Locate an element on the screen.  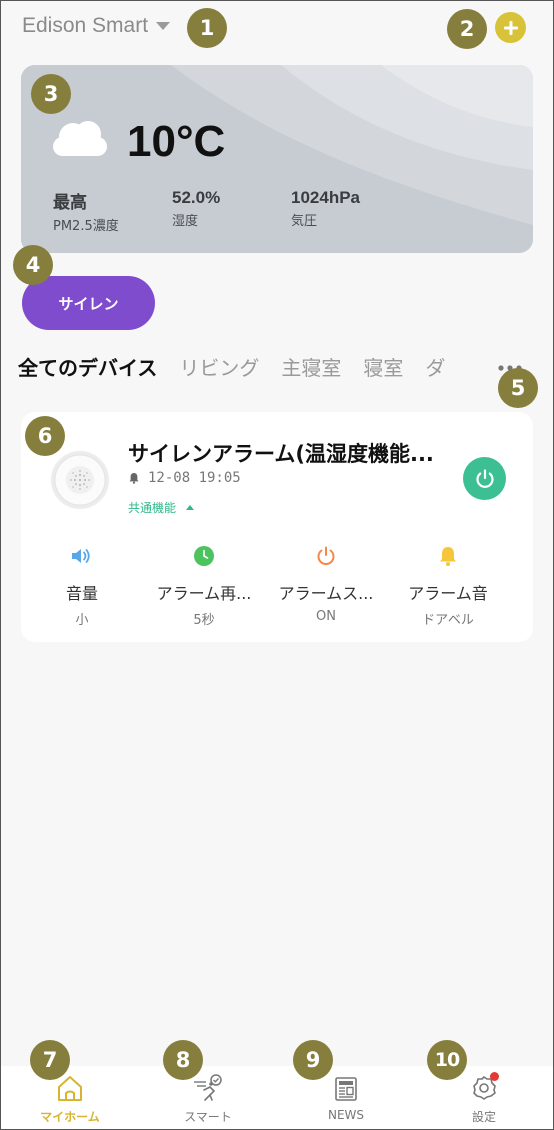
tab-living: リビング is located at coordinates (219, 366).